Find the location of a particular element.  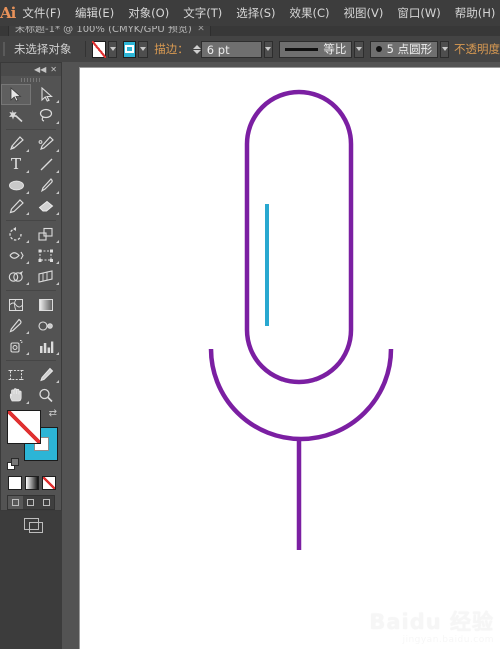

brush-dropdown-button is located at coordinates (445, 49).